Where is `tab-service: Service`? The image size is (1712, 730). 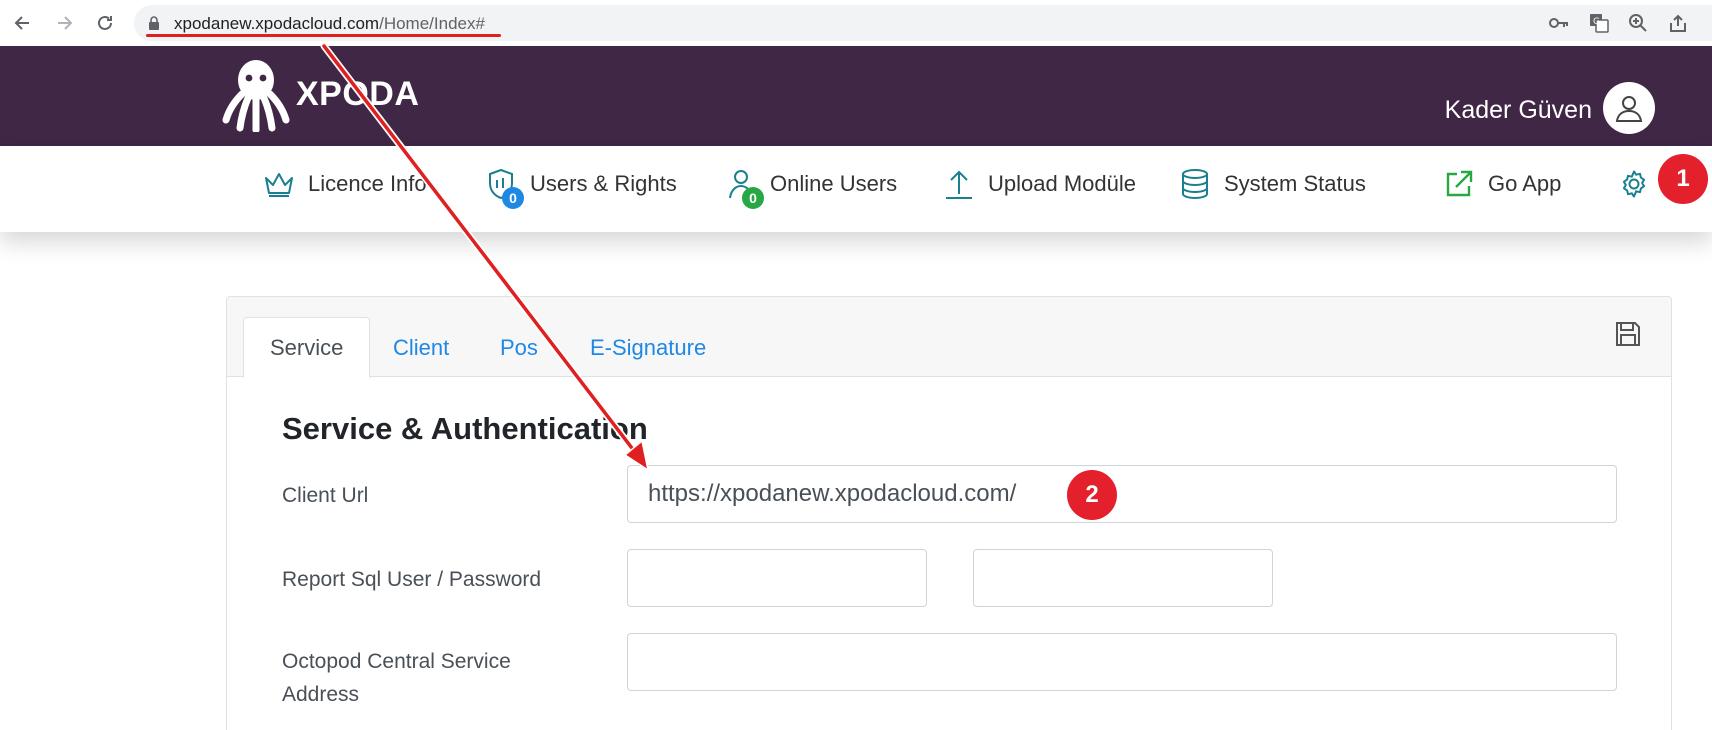
tab-service: Service is located at coordinates (307, 347).